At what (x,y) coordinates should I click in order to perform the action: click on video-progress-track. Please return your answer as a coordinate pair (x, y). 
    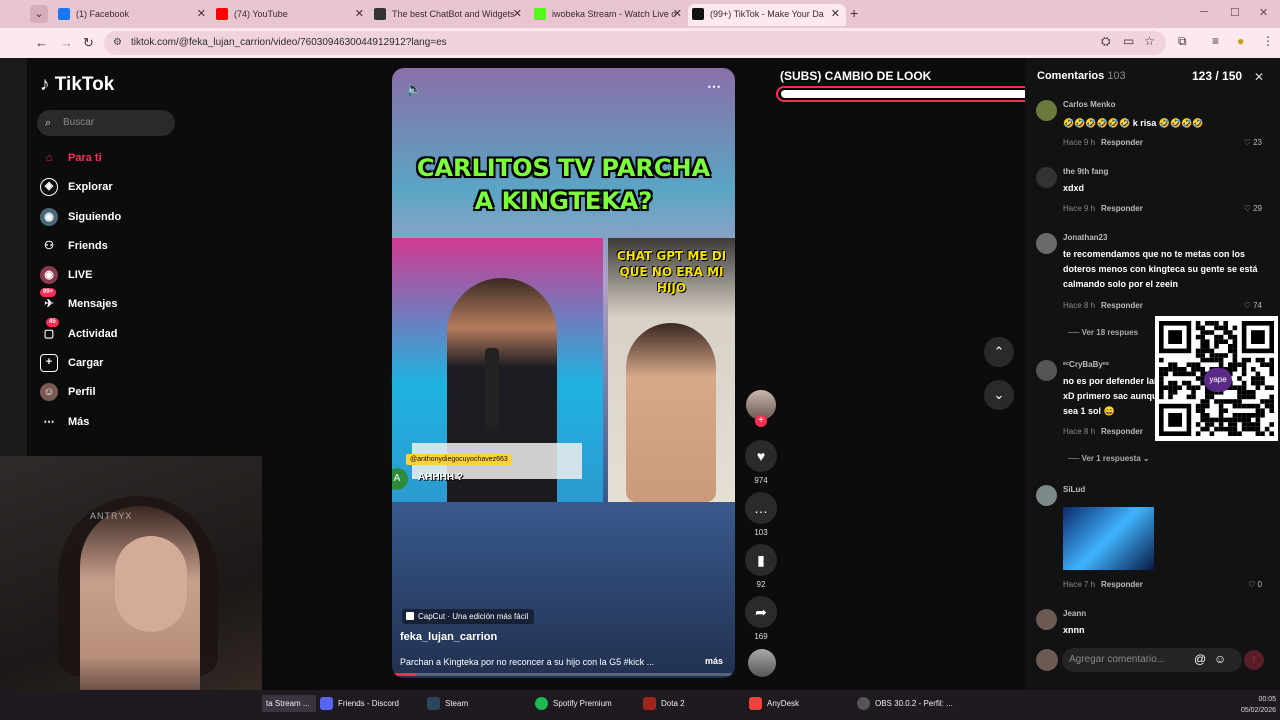
    Looking at the image, I should click on (563, 674).